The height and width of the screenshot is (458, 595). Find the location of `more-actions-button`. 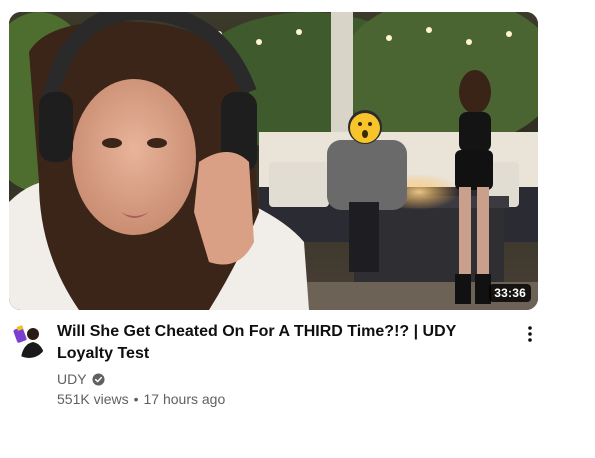

more-actions-button is located at coordinates (530, 334).